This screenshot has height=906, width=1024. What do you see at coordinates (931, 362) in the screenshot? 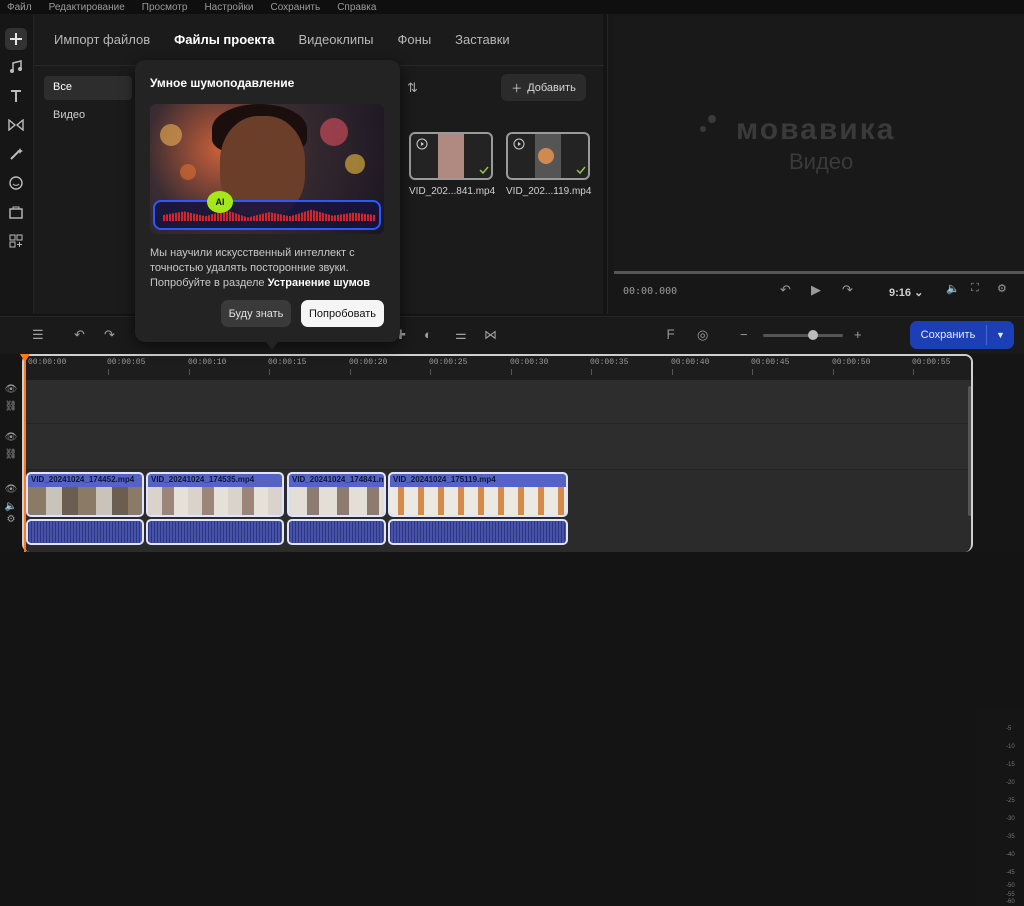
I see `ruler-label: 00:00:55` at bounding box center [931, 362].